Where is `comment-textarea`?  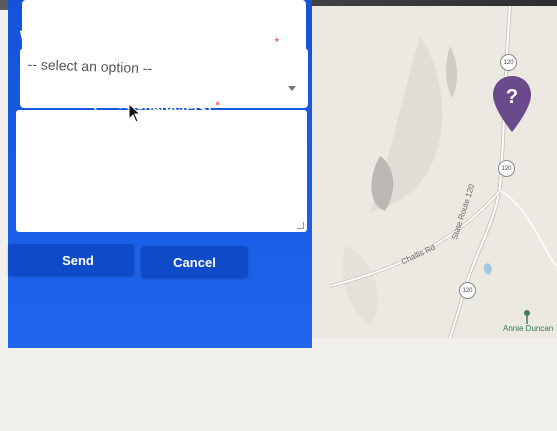
comment-textarea is located at coordinates (161, 171).